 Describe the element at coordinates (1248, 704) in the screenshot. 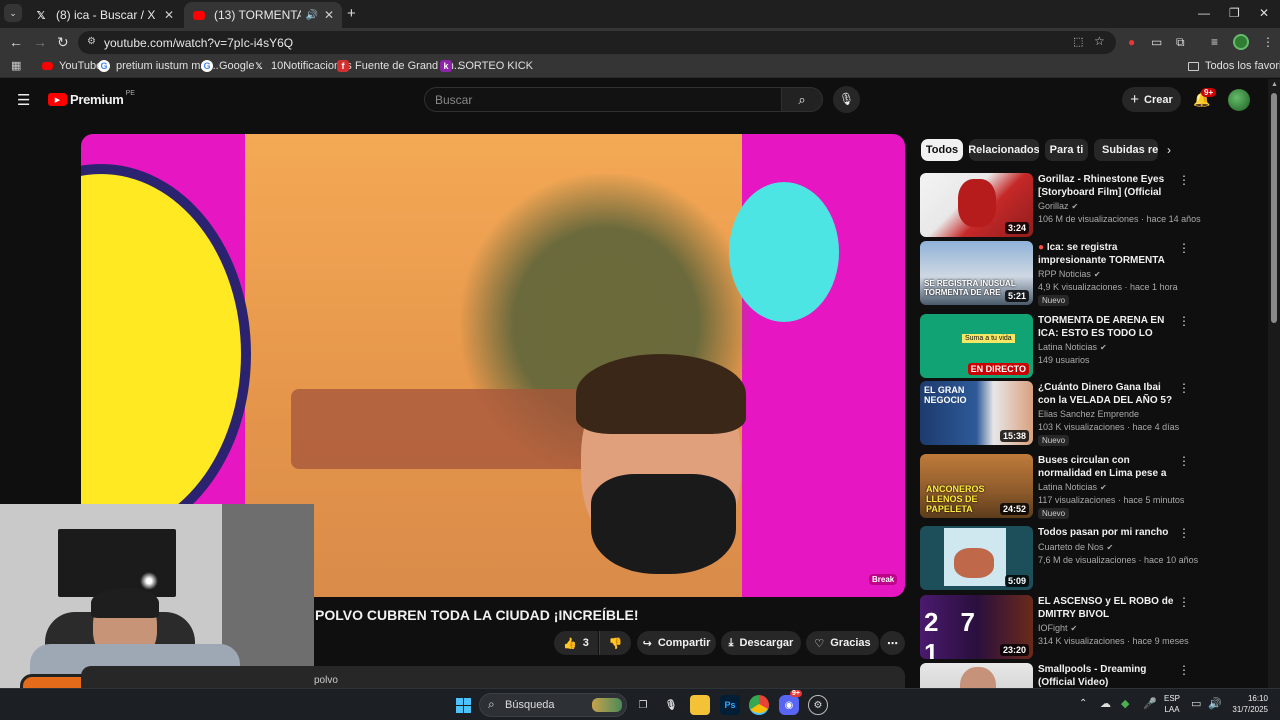

I see `clock: 16:10 31/7/2025` at that location.